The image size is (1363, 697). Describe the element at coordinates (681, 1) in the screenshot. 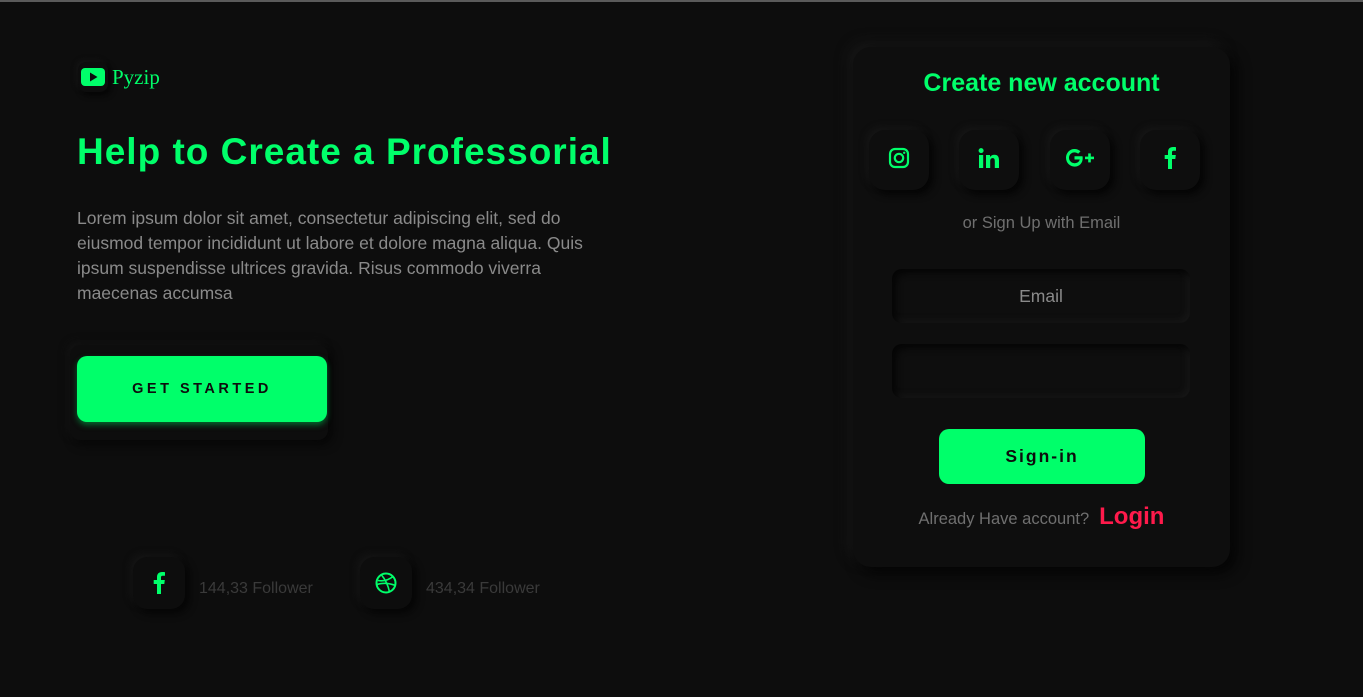

I see `top-border` at that location.